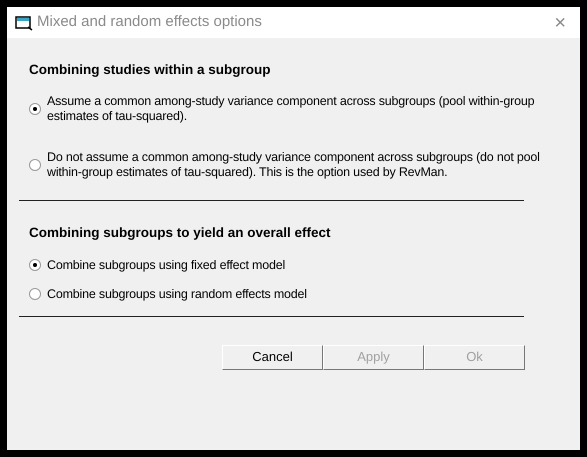  What do you see at coordinates (149, 22) in the screenshot?
I see `window-title: Mixed and random effects options` at bounding box center [149, 22].